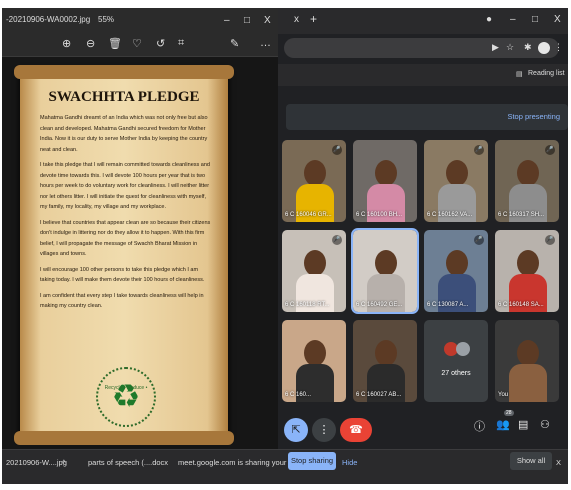 The height and width of the screenshot is (490, 571). Describe the element at coordinates (503, 395) in the screenshot. I see `participant-name: You` at that location.